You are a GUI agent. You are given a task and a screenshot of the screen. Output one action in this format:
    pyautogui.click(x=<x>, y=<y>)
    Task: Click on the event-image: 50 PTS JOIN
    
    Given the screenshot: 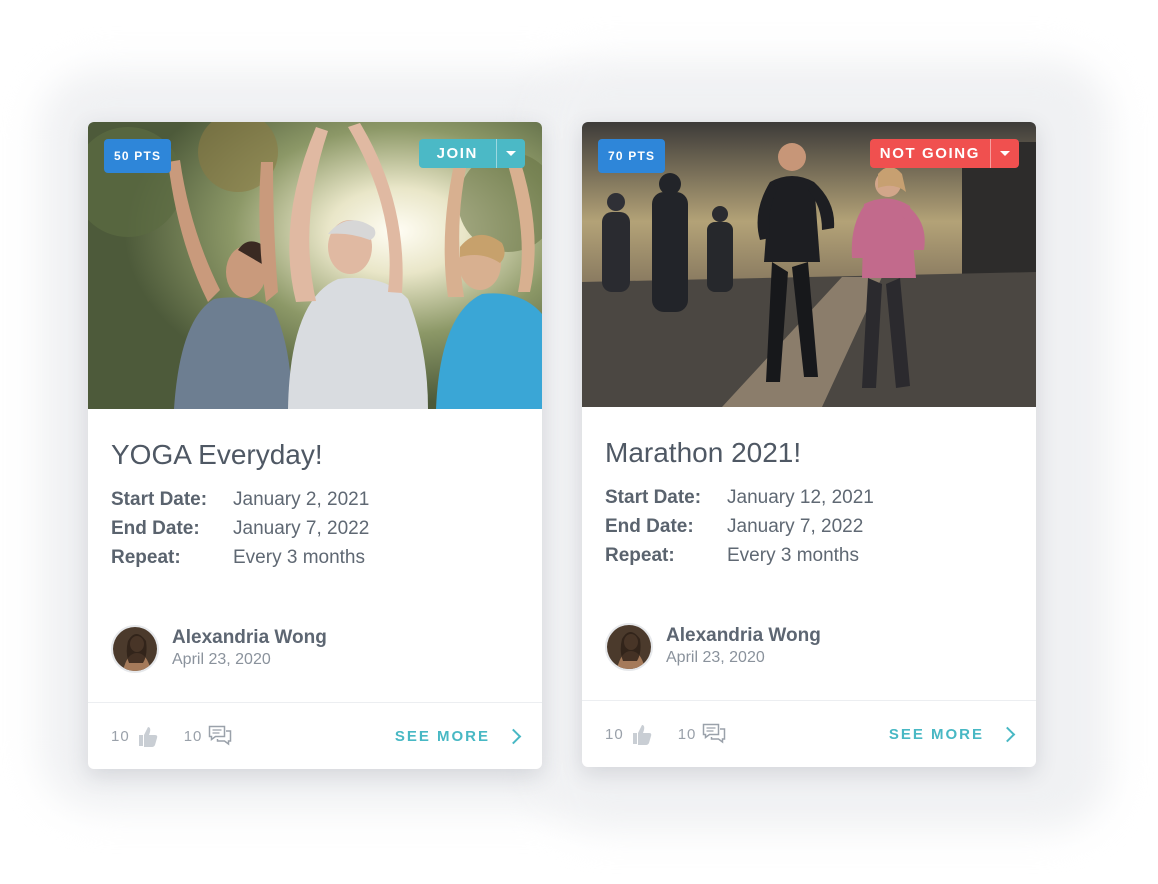 What is the action you would take?
    pyautogui.click(x=315, y=265)
    